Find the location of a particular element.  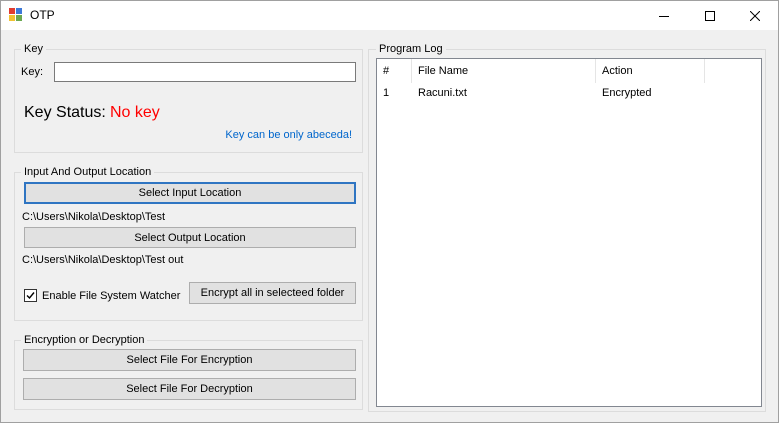

select-output-button: Select Output Location is located at coordinates (190, 237).